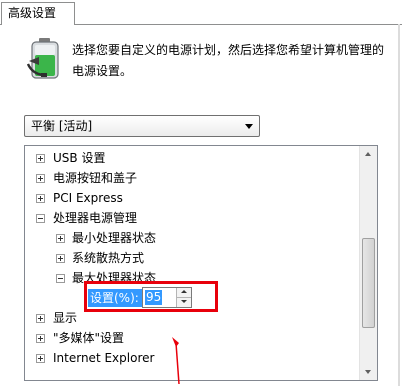  I want to click on tree-item-label: USB 设置, so click(79, 158).